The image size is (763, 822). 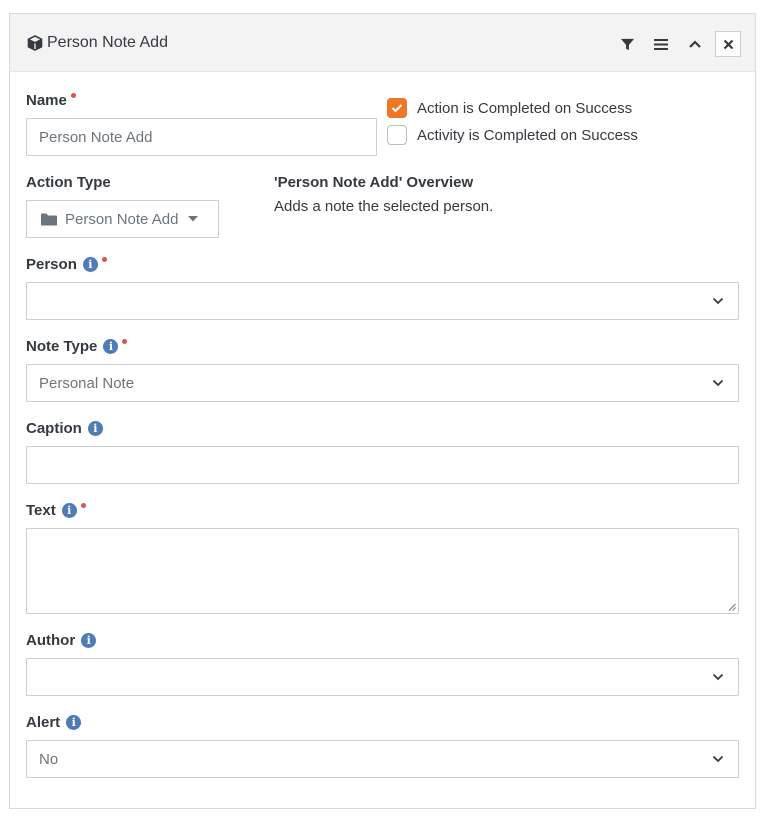 What do you see at coordinates (382, 465) in the screenshot?
I see `caption-input` at bounding box center [382, 465].